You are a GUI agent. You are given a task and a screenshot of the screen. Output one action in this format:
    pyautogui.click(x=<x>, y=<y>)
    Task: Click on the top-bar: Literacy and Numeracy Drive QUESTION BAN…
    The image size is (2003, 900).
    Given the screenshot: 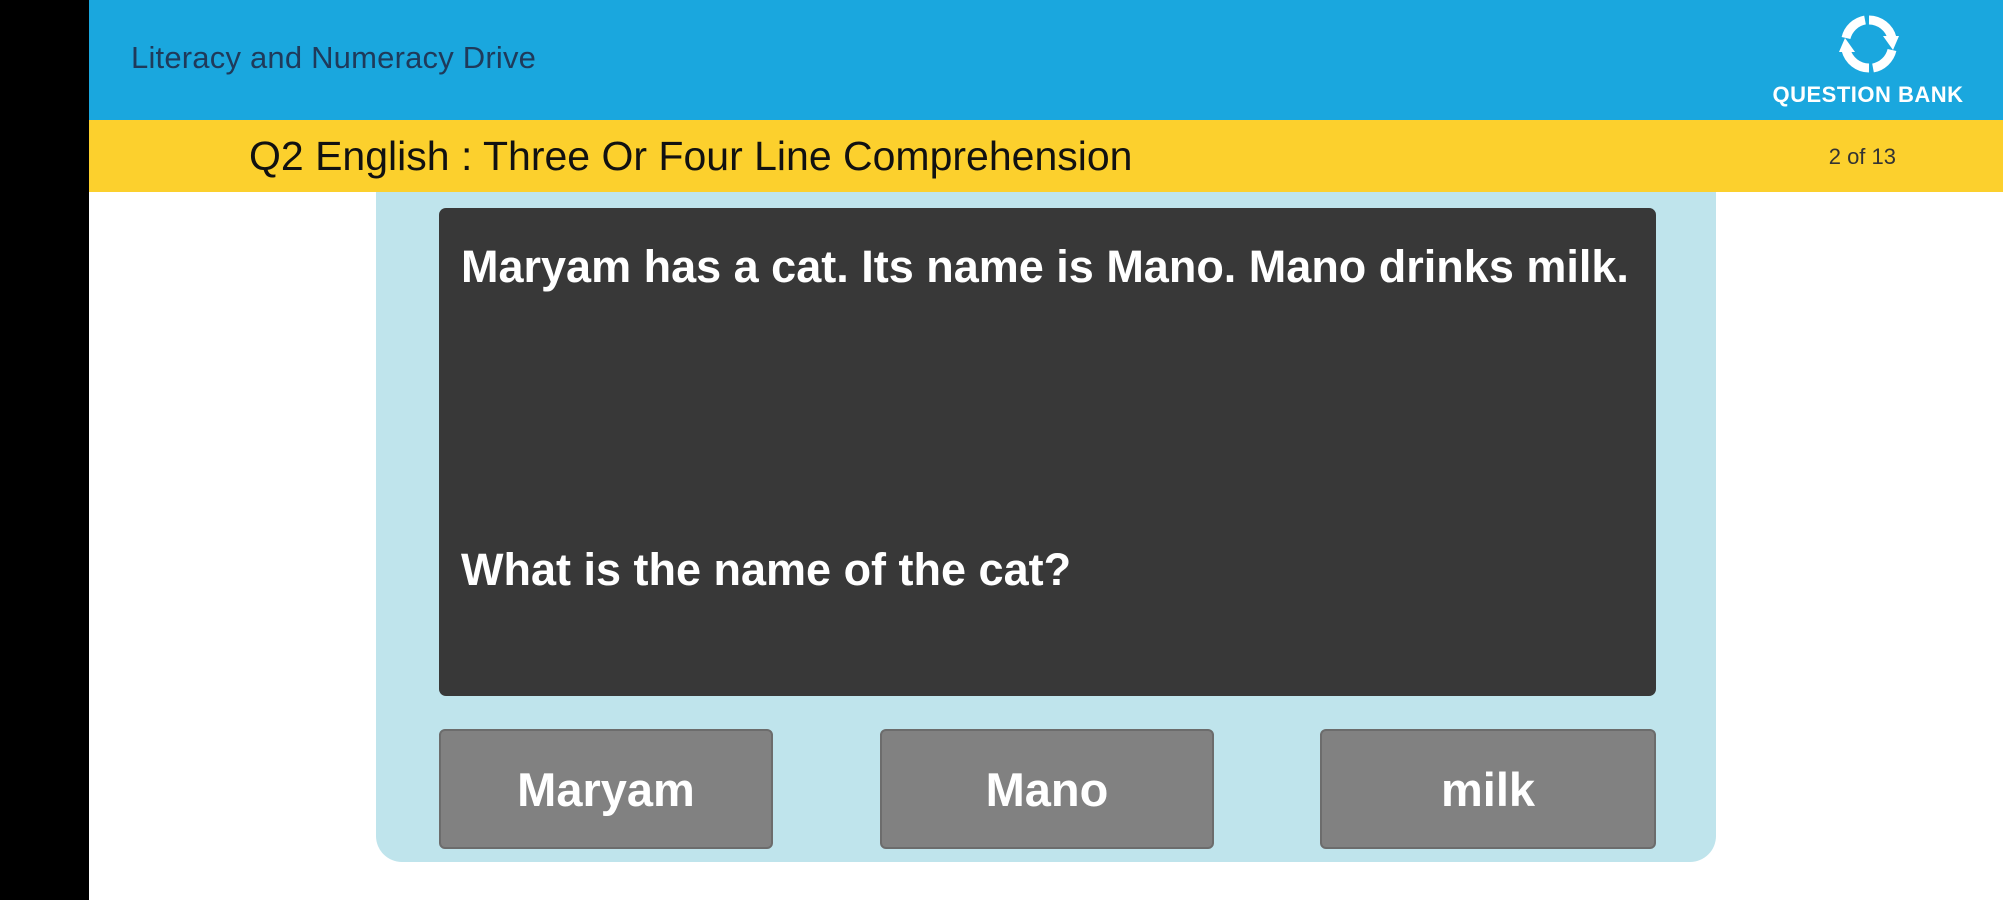 What is the action you would take?
    pyautogui.click(x=1046, y=60)
    